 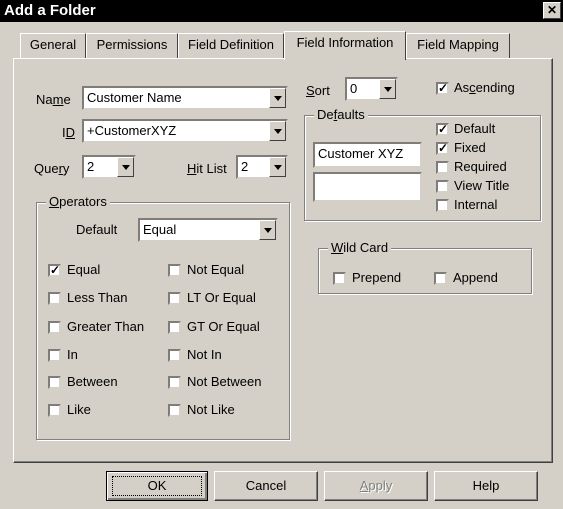 What do you see at coordinates (223, 326) in the screenshot?
I see `label-gt-or-equal: GT Or Equal` at bounding box center [223, 326].